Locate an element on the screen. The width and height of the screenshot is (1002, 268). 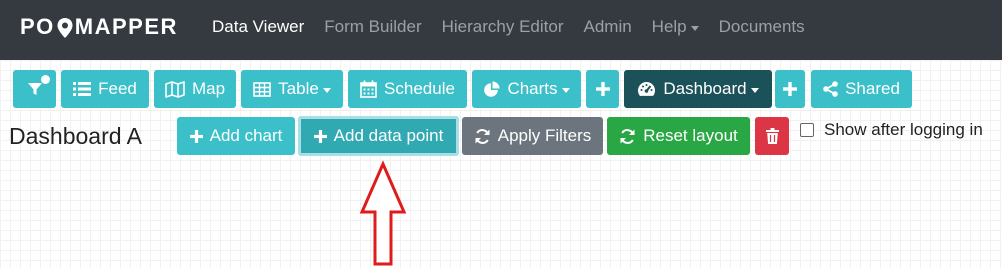
pie-chart-icon is located at coordinates (491, 89).